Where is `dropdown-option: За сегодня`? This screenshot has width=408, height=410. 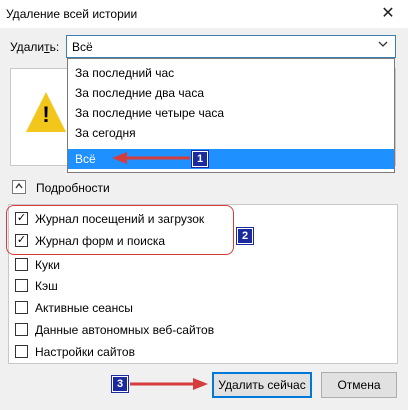 dropdown-option: За сегодня is located at coordinates (231, 133).